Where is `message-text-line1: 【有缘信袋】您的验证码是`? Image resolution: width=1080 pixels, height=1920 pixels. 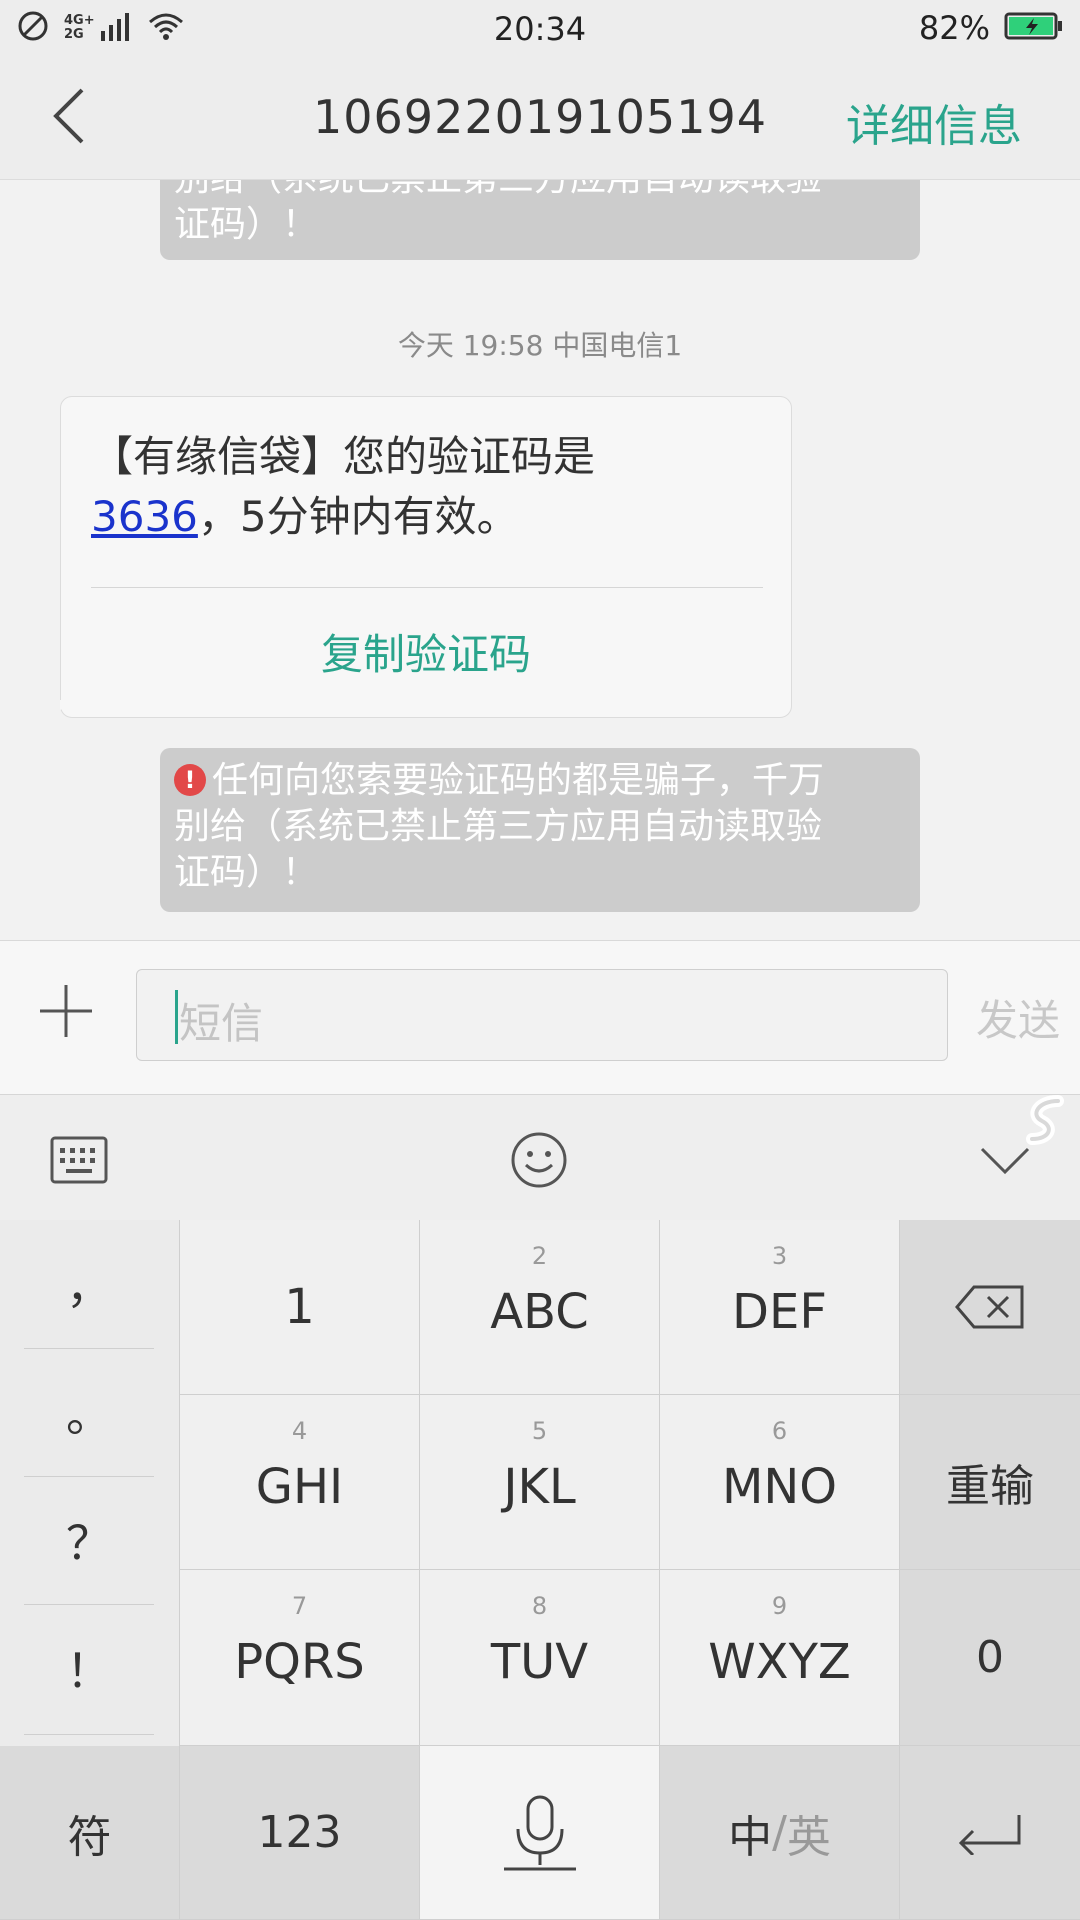 message-text-line1: 【有缘信袋】您的验证码是 is located at coordinates (343, 456).